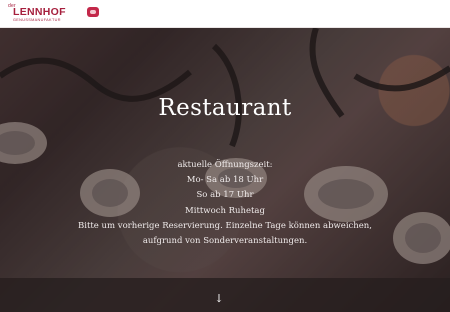 This screenshot has height=312, width=450. Describe the element at coordinates (225, 14) in the screenshot. I see `site-header: der LENNHOF GENUSSMANUFAKTUR` at that location.